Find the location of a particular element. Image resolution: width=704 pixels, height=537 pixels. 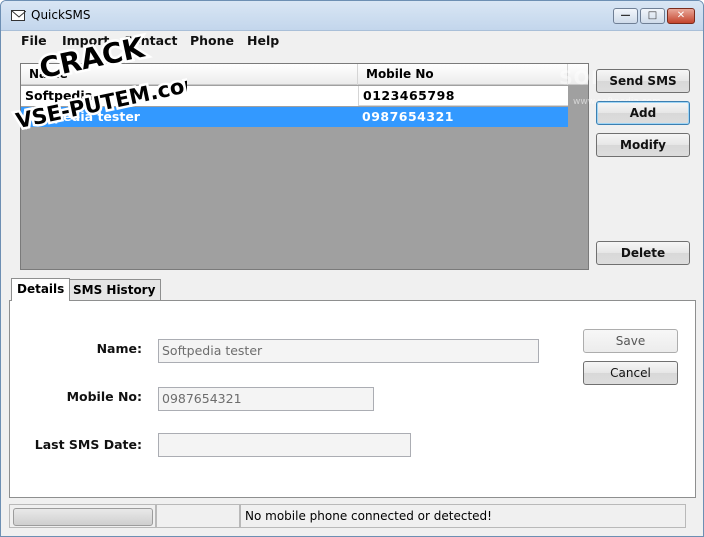

last-sms-label: Last SMS Date: is located at coordinates (88, 444).